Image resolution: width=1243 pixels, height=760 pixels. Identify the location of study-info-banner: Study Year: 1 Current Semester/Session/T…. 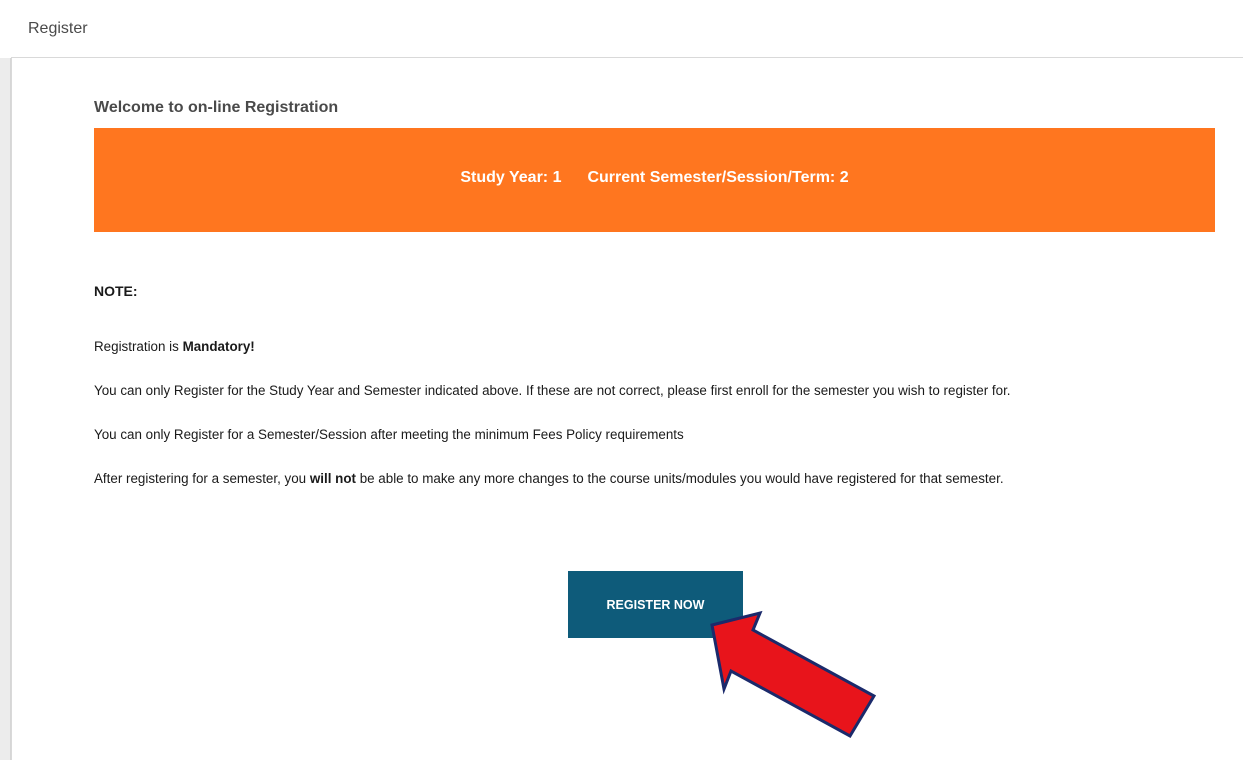
(654, 180).